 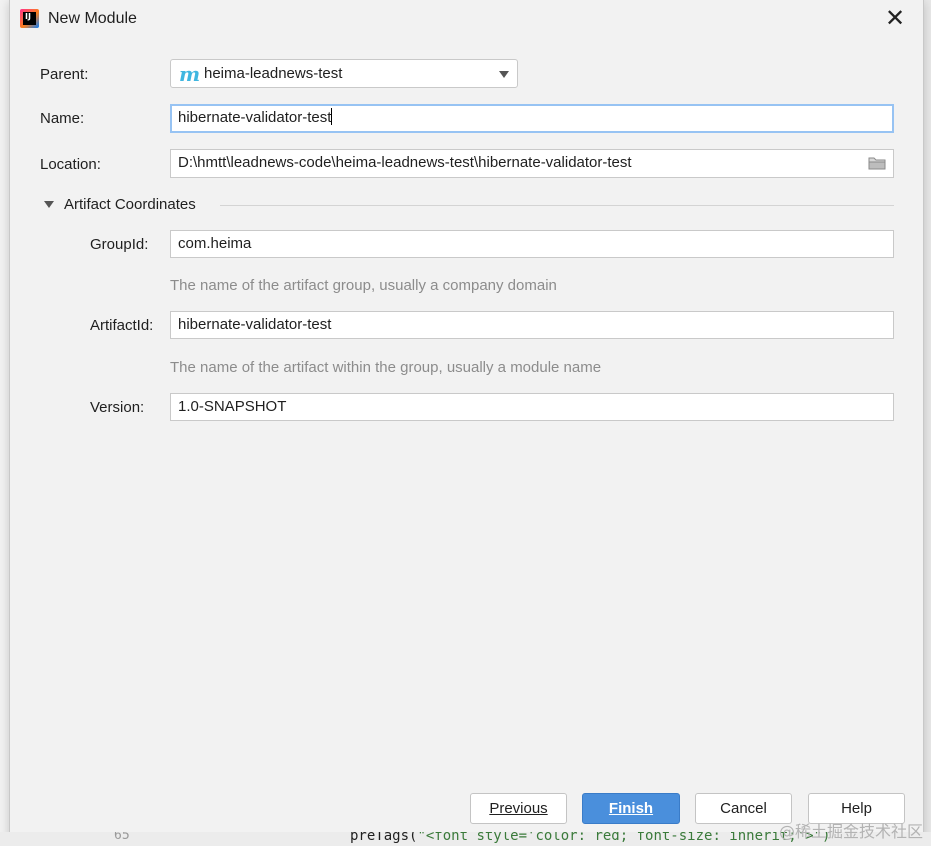 I want to click on location-label: Location:, so click(x=70, y=164).